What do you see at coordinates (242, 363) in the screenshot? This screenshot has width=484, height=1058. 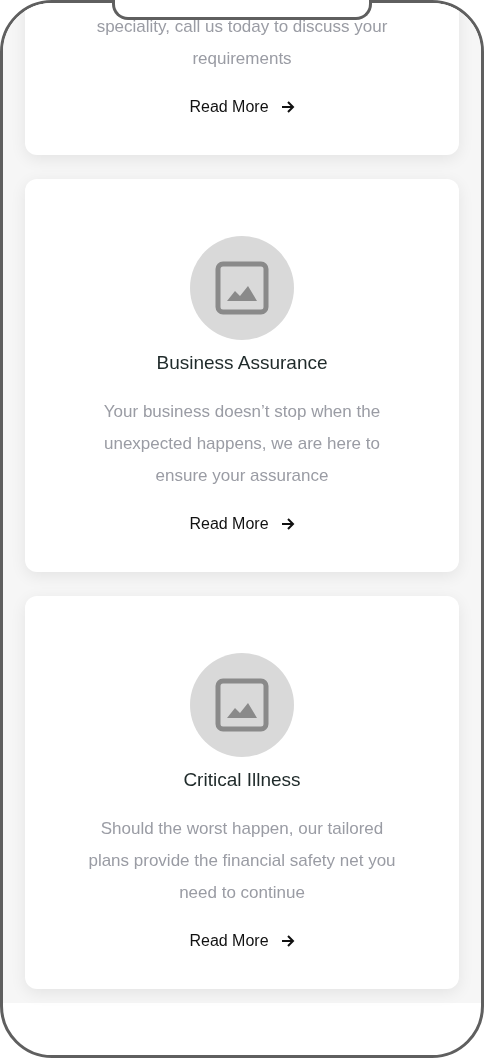 I see `card-title: Business Assurance` at bounding box center [242, 363].